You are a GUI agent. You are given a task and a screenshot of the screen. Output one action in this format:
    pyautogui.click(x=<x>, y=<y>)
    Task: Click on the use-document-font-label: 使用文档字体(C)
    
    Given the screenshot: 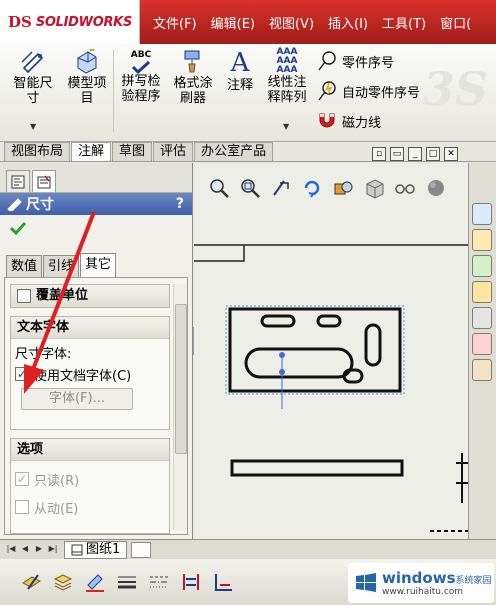 What is the action you would take?
    pyautogui.click(x=83, y=376)
    